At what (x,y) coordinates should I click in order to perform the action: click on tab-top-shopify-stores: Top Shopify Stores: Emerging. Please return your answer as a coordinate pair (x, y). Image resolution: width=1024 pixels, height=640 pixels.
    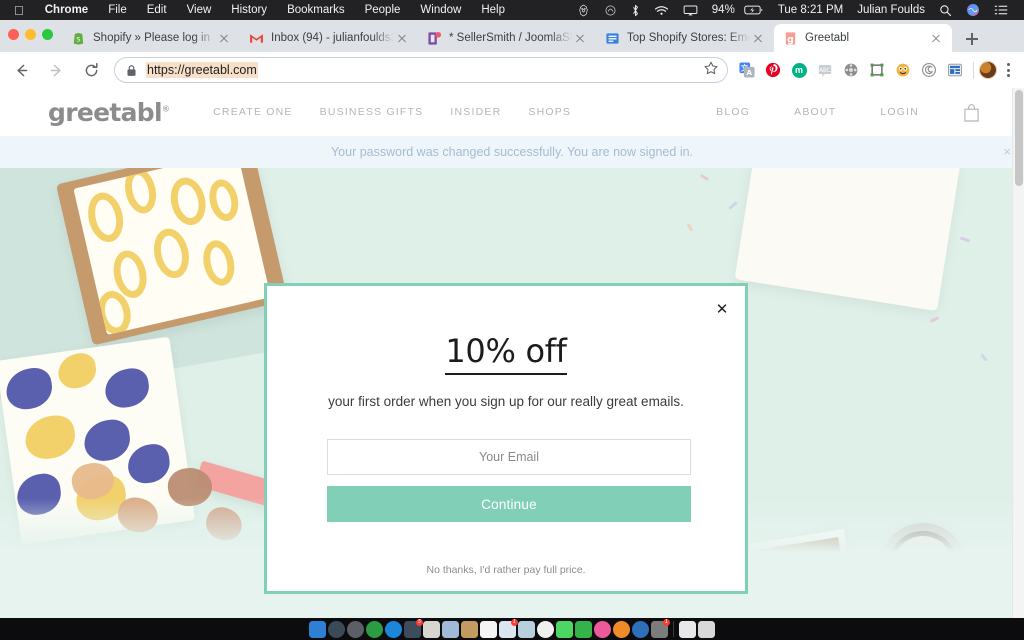
    Looking at the image, I should click on (685, 38).